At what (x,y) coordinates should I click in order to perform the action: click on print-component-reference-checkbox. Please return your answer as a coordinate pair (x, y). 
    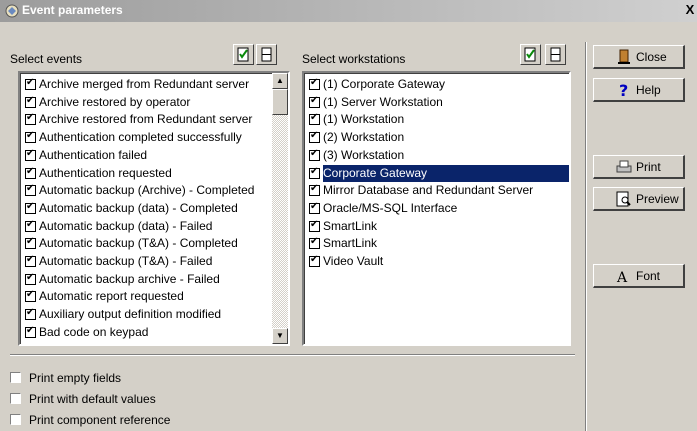
    Looking at the image, I should click on (15, 419).